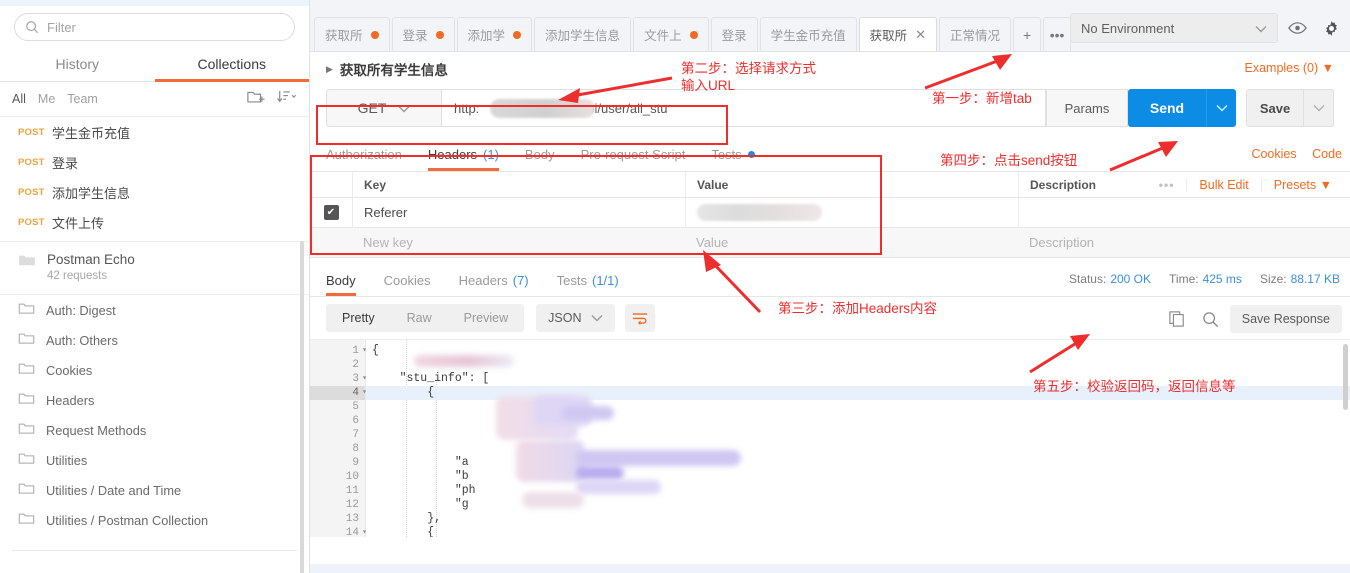 The width and height of the screenshot is (1350, 573). Describe the element at coordinates (355, 365) in the screenshot. I see `line-number: 2` at that location.